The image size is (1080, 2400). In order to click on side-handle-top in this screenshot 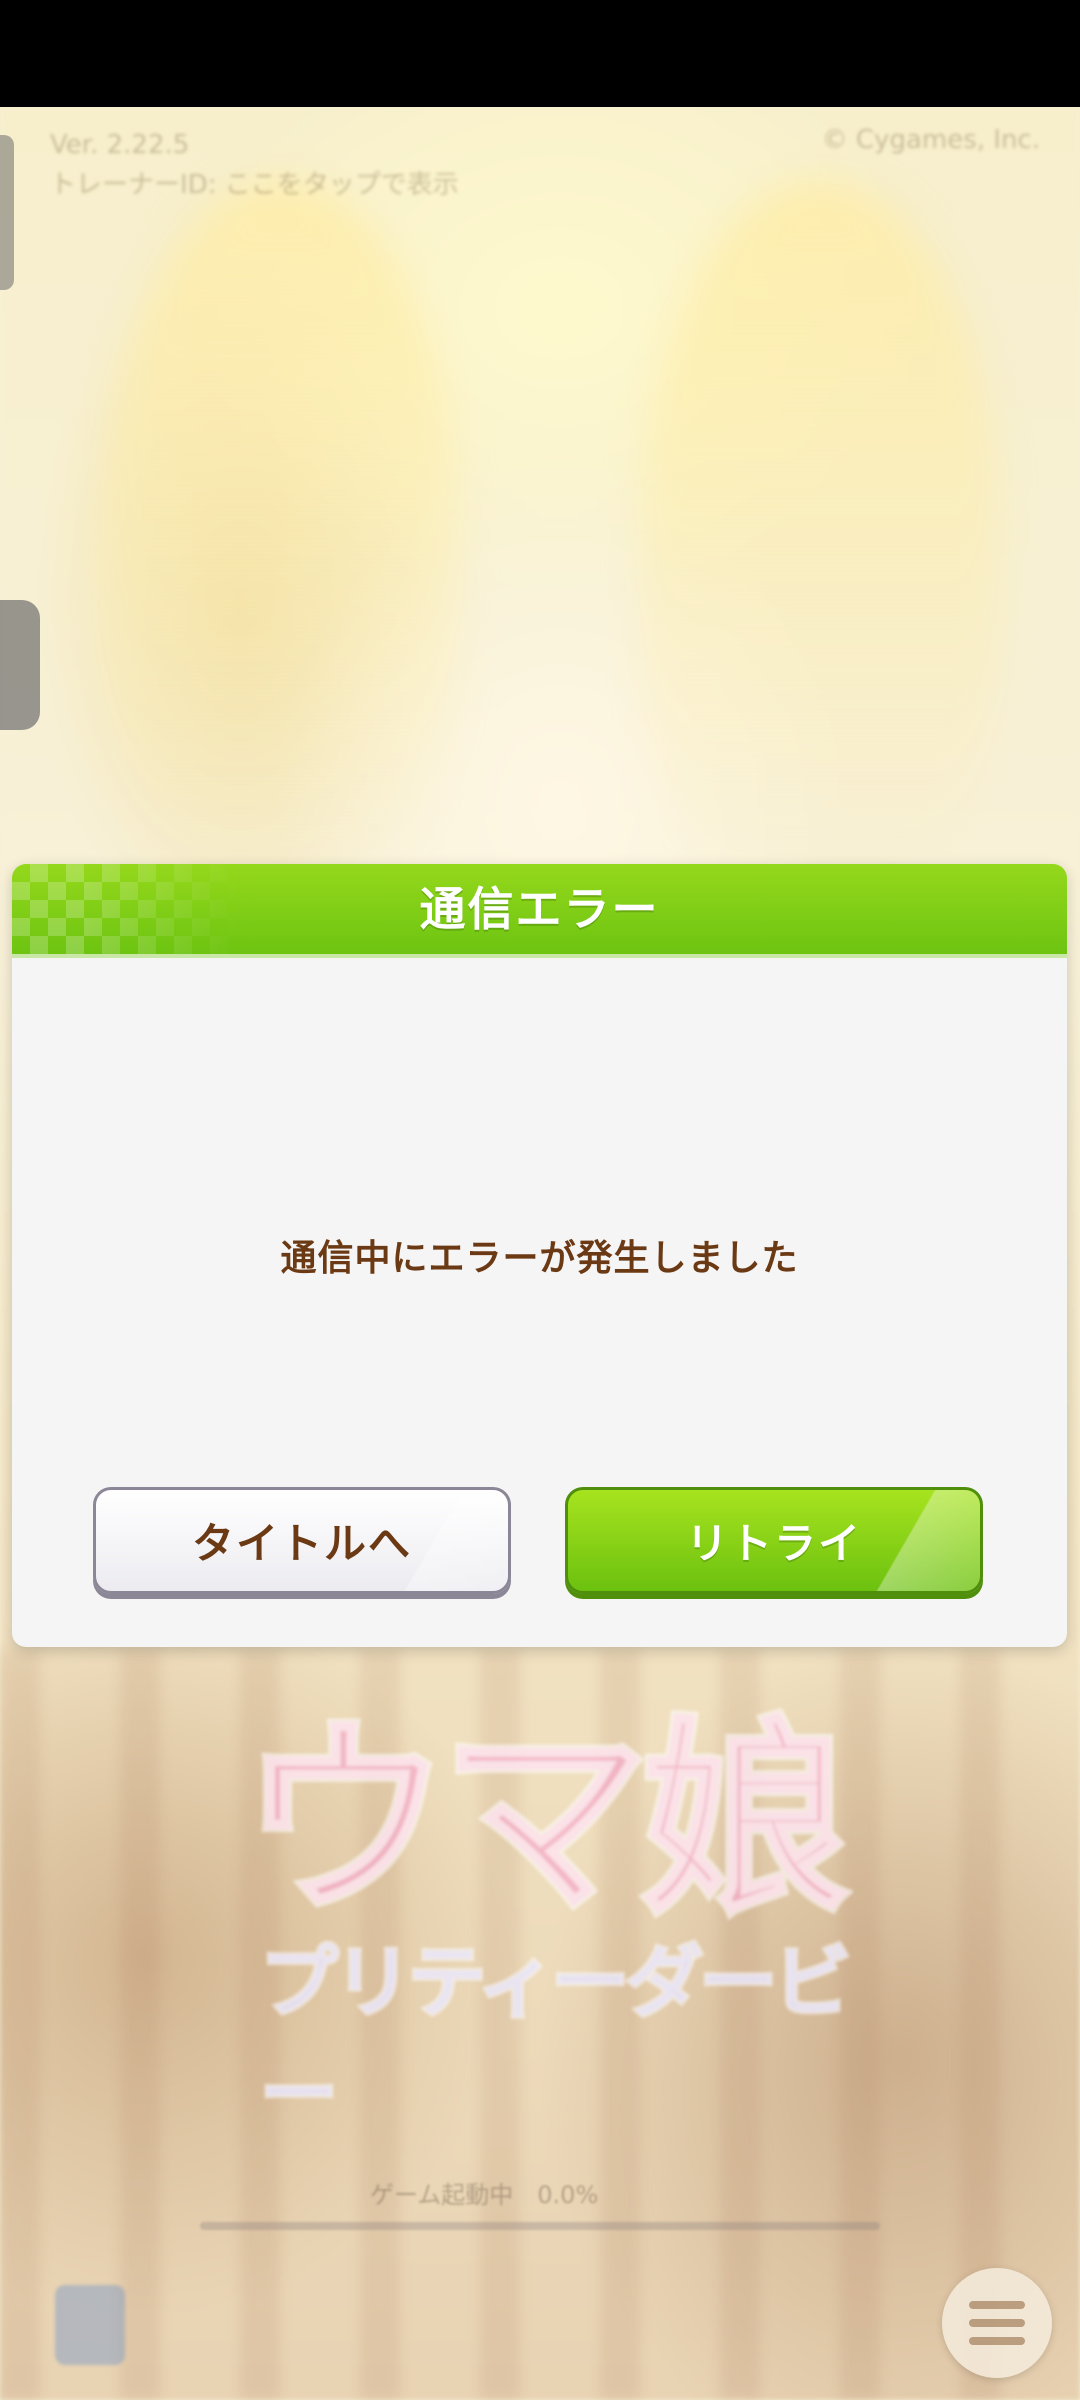, I will do `click(7, 212)`.